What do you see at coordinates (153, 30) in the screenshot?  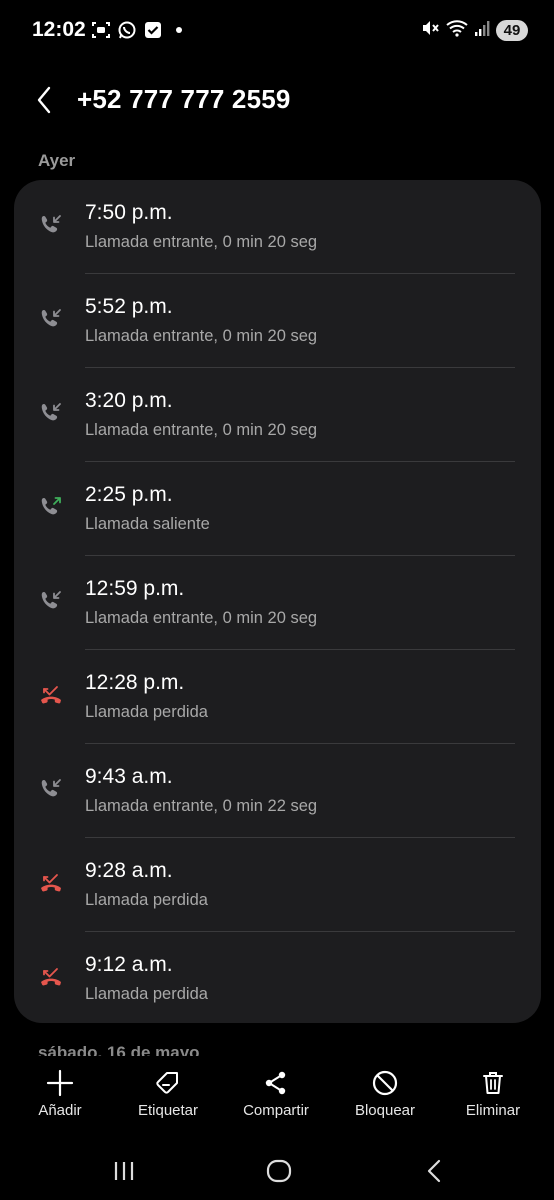 I see `checkbox-icon` at bounding box center [153, 30].